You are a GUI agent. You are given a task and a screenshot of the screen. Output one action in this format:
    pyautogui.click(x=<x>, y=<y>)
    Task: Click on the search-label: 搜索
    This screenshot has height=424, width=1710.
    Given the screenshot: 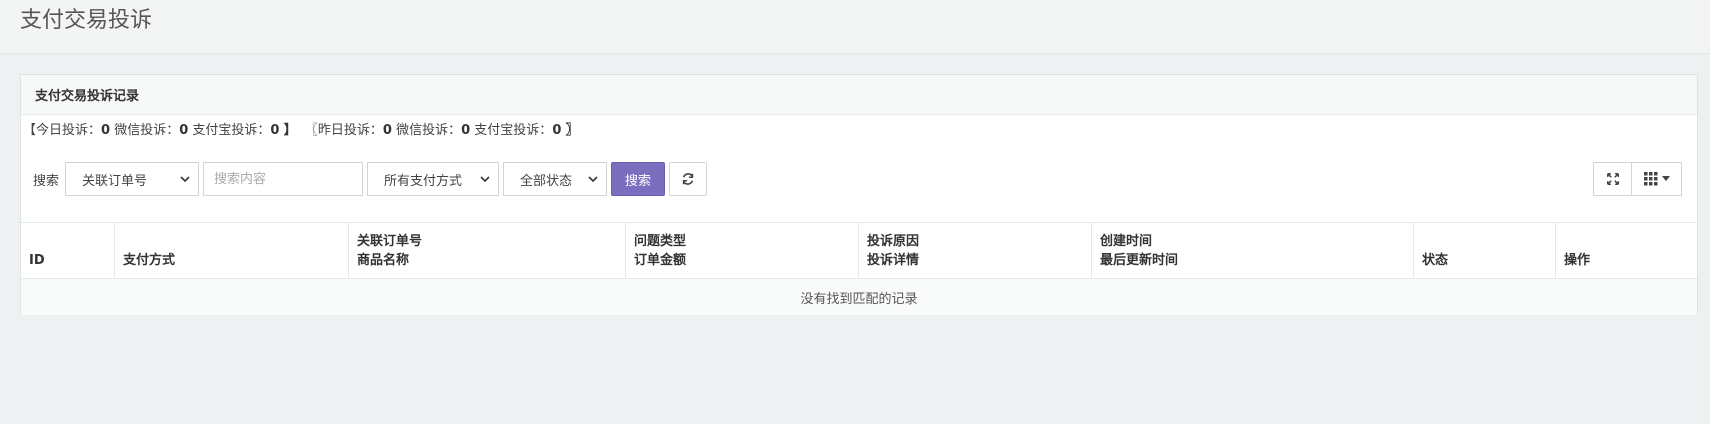 What is the action you would take?
    pyautogui.click(x=46, y=181)
    